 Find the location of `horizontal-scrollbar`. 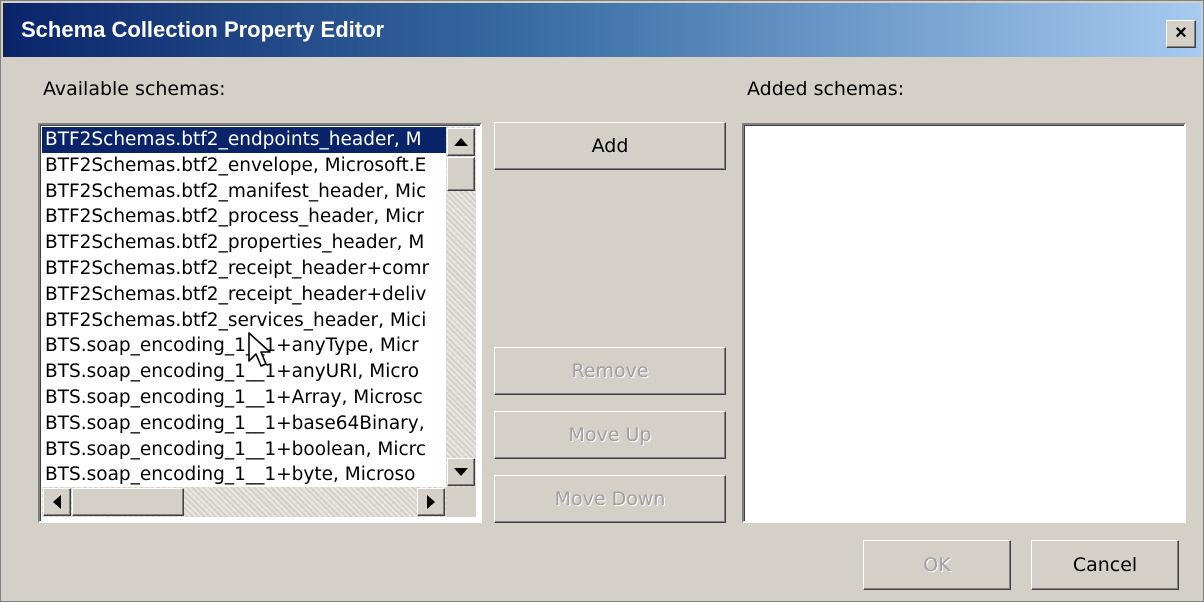

horizontal-scrollbar is located at coordinates (244, 502).